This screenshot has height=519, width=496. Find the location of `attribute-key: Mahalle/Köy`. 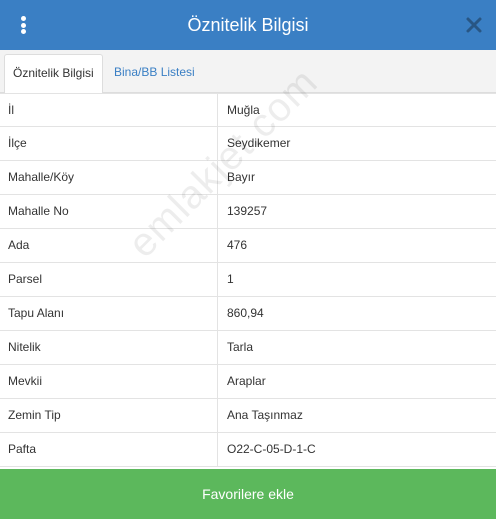

attribute-key: Mahalle/Köy is located at coordinates (109, 177).